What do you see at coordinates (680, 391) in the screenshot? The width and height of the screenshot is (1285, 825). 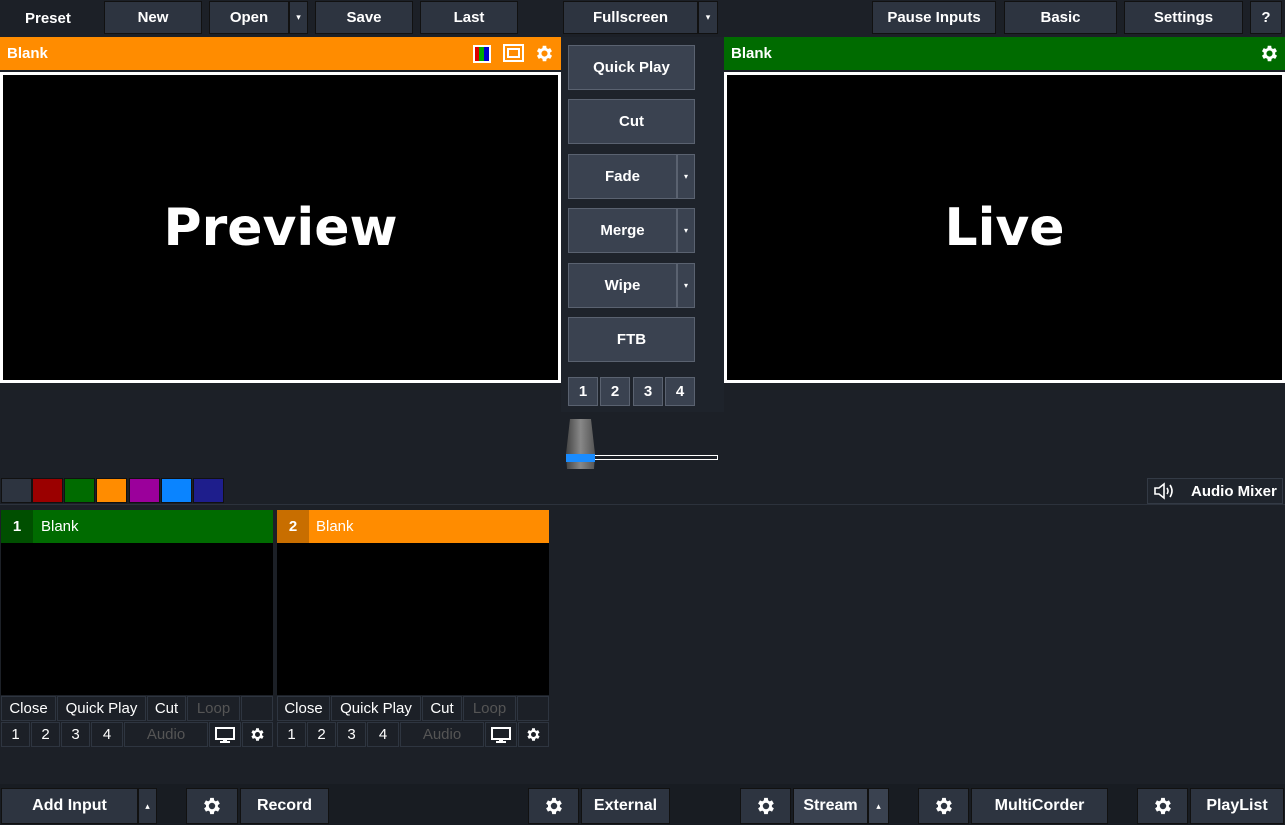 I see `transition-4-button: 4` at bounding box center [680, 391].